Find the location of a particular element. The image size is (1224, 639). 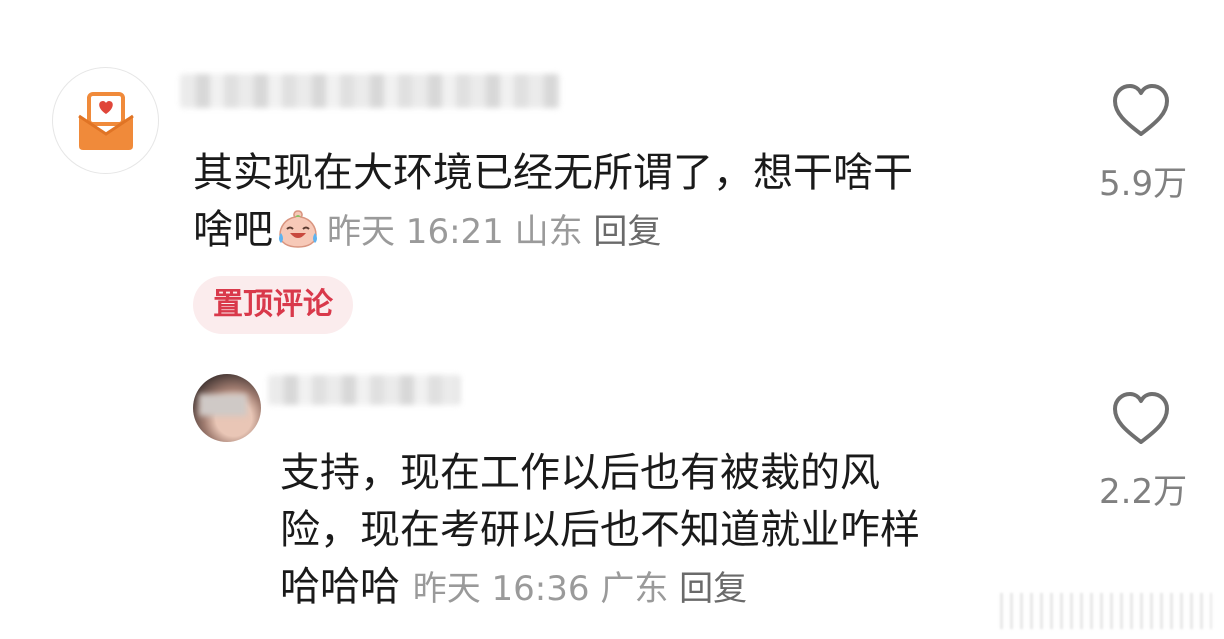

comment-text-line: 啥吧 昨天 16:21 山东 回复 is located at coordinates (553, 231).